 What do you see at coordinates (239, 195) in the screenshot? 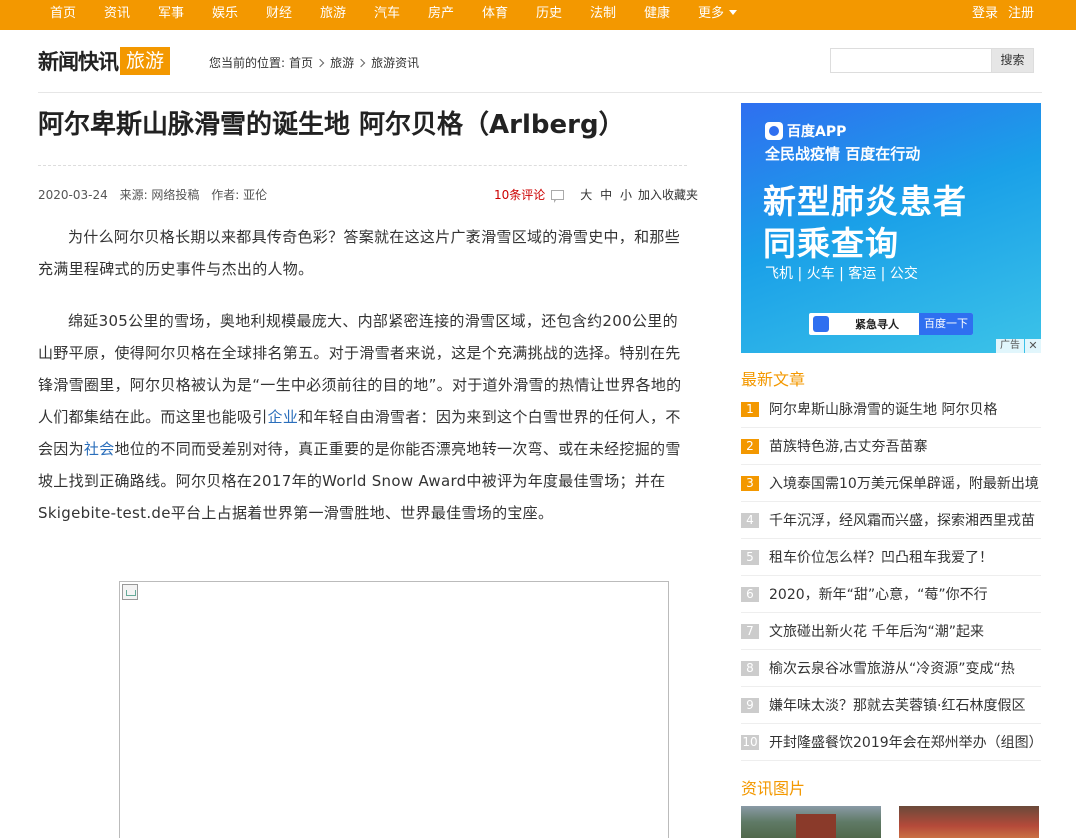
I see `article-author: 作者: 亚伦` at bounding box center [239, 195].